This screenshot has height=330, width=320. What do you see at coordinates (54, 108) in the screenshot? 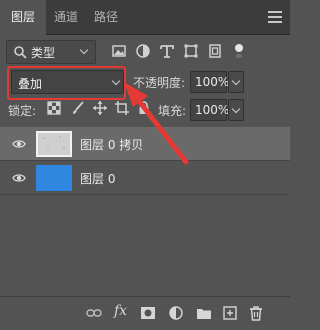
I see `lock-transparent-pixels-icon` at bounding box center [54, 108].